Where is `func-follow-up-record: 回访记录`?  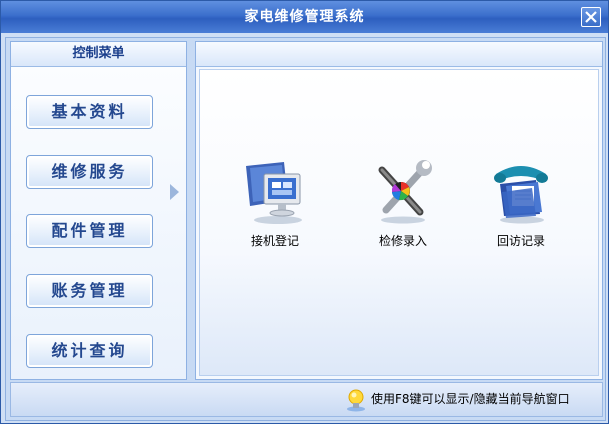 func-follow-up-record: 回访记录 is located at coordinates (521, 202).